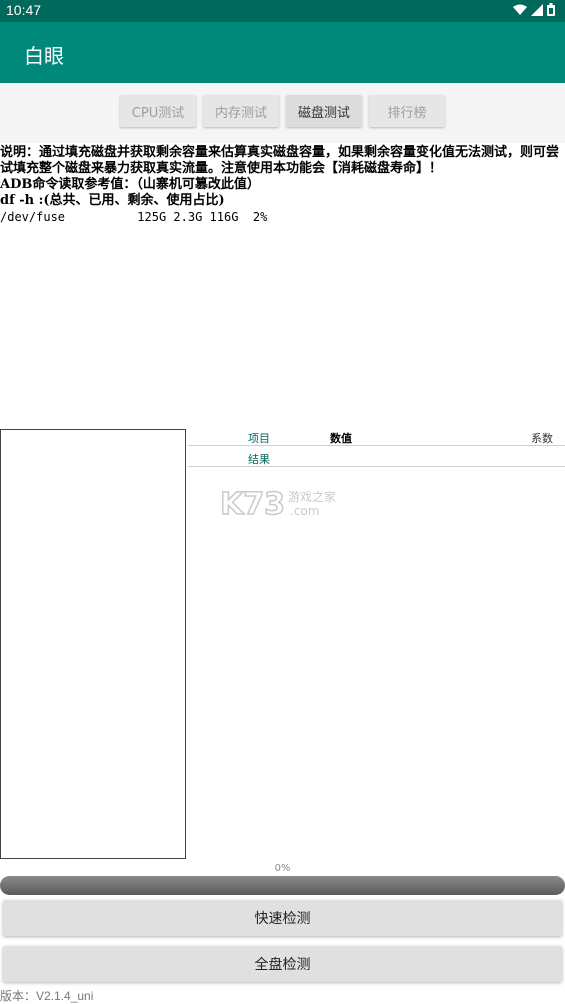 This screenshot has height=1004, width=565. What do you see at coordinates (112, 200) in the screenshot?
I see `df-command-label: df -h :(总共、已用、剩余、使用占比)` at bounding box center [112, 200].